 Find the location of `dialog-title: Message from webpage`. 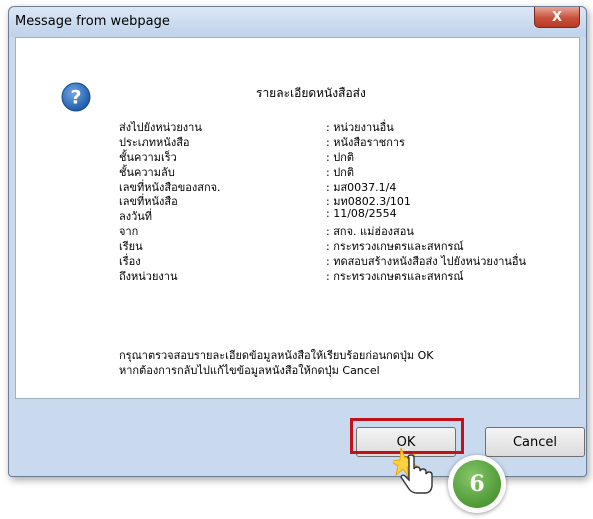

dialog-title: Message from webpage is located at coordinates (92, 21).